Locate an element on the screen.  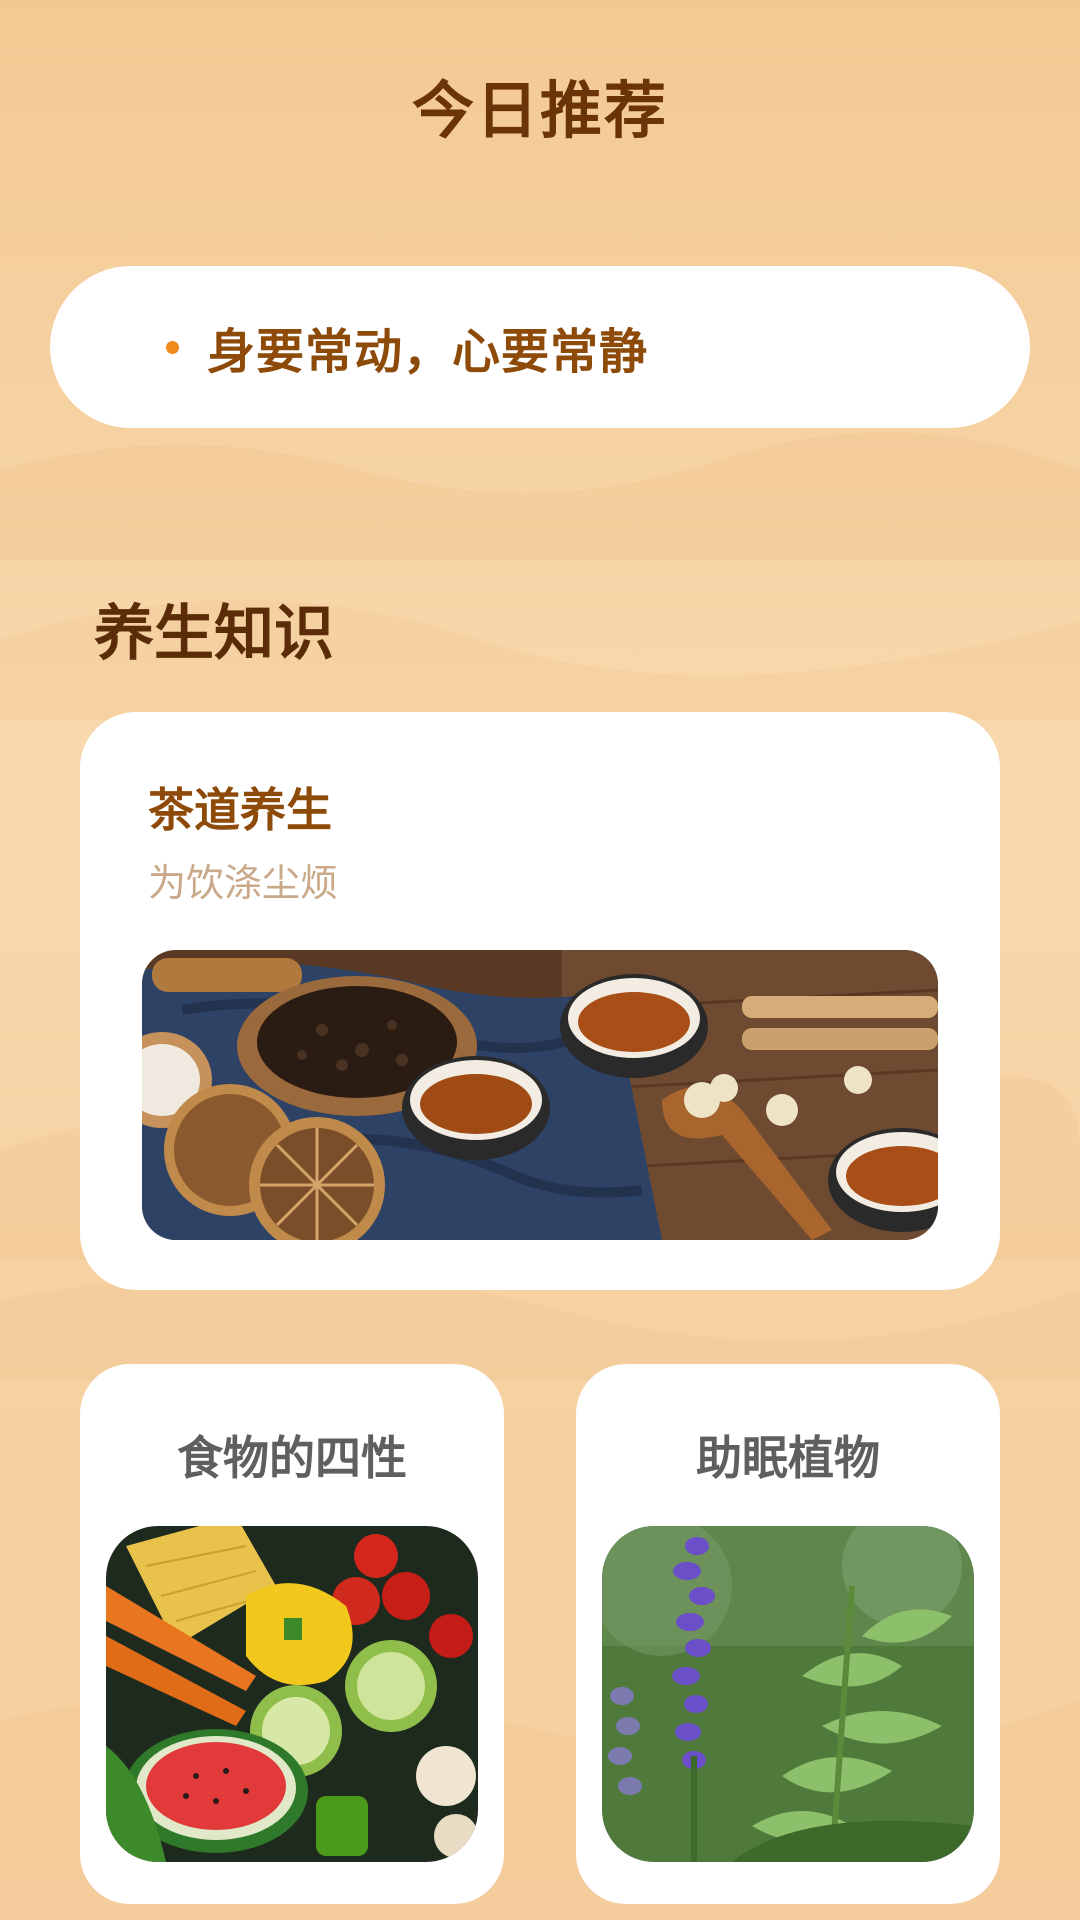
card-title: 茶道养生 is located at coordinates (240, 810).